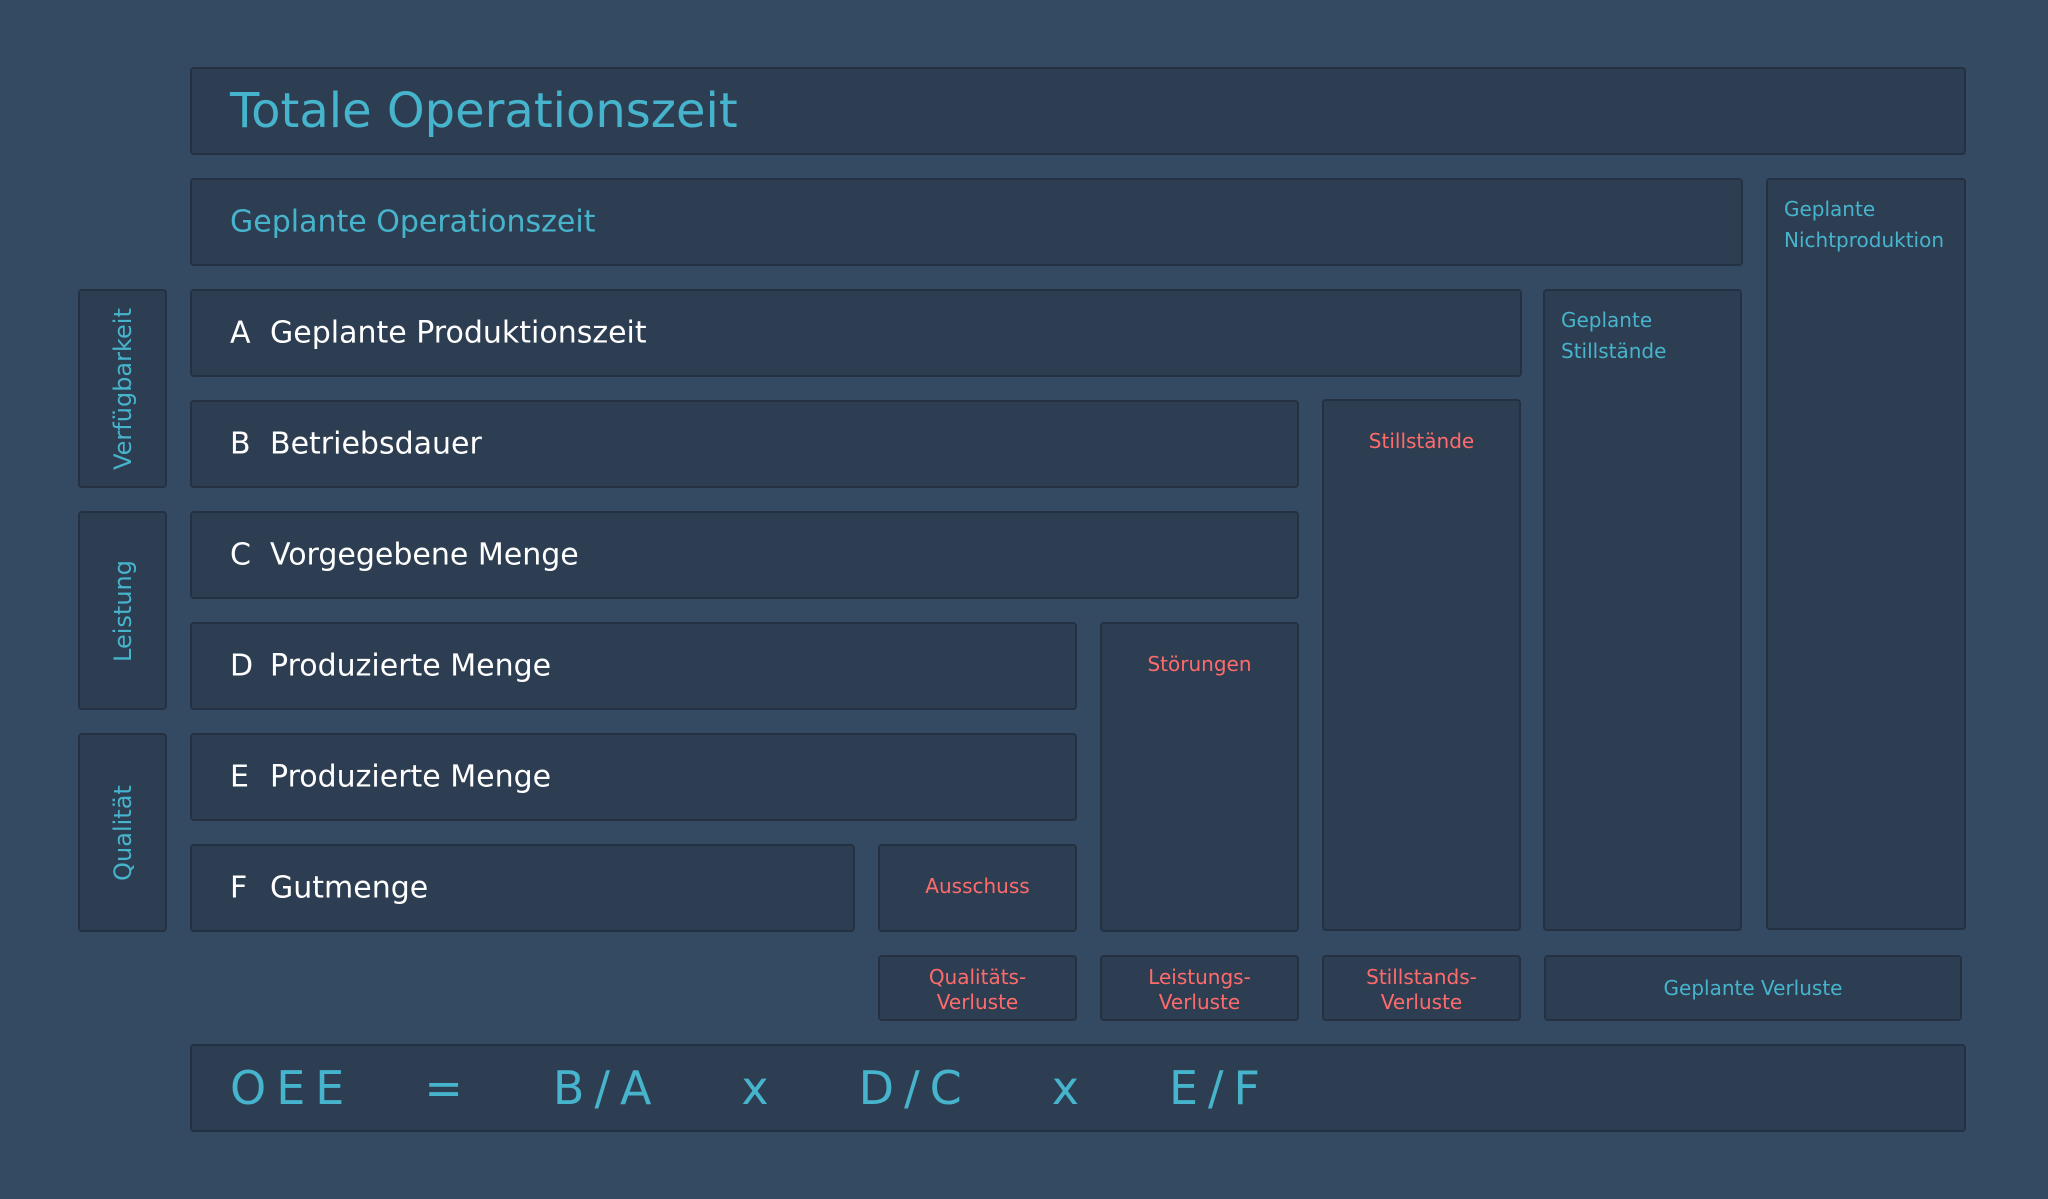 This screenshot has width=2048, height=1199. Describe the element at coordinates (391, 777) in the screenshot. I see `row-e-label: E Produzierte Menge` at that location.